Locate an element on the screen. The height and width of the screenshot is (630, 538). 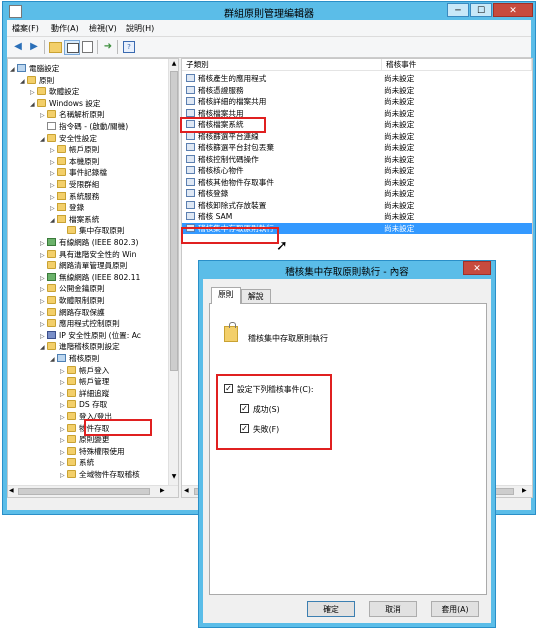
tree-item: ▷ 網路存取保護 is located at coordinates (72, 312).